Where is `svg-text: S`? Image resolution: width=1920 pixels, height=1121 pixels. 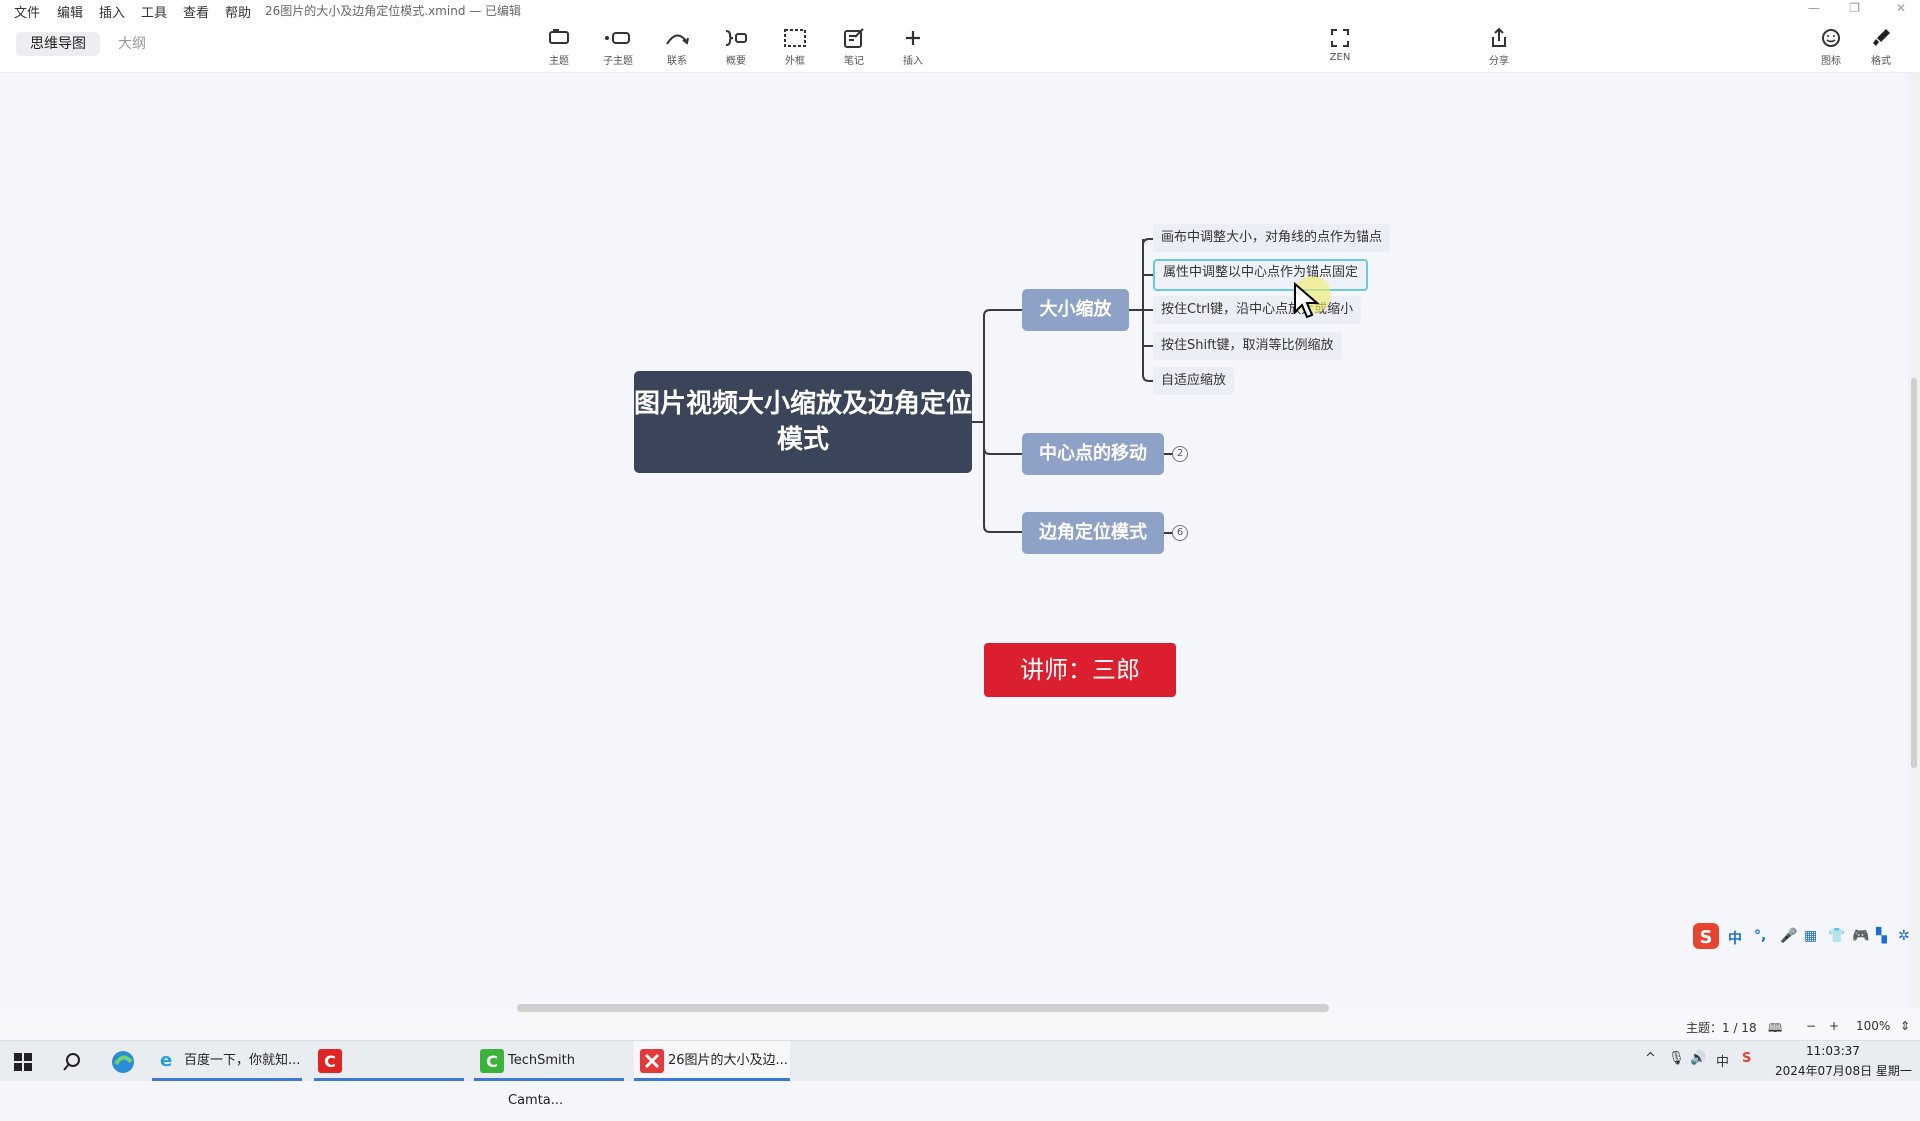
svg-text: S is located at coordinates (1706, 937).